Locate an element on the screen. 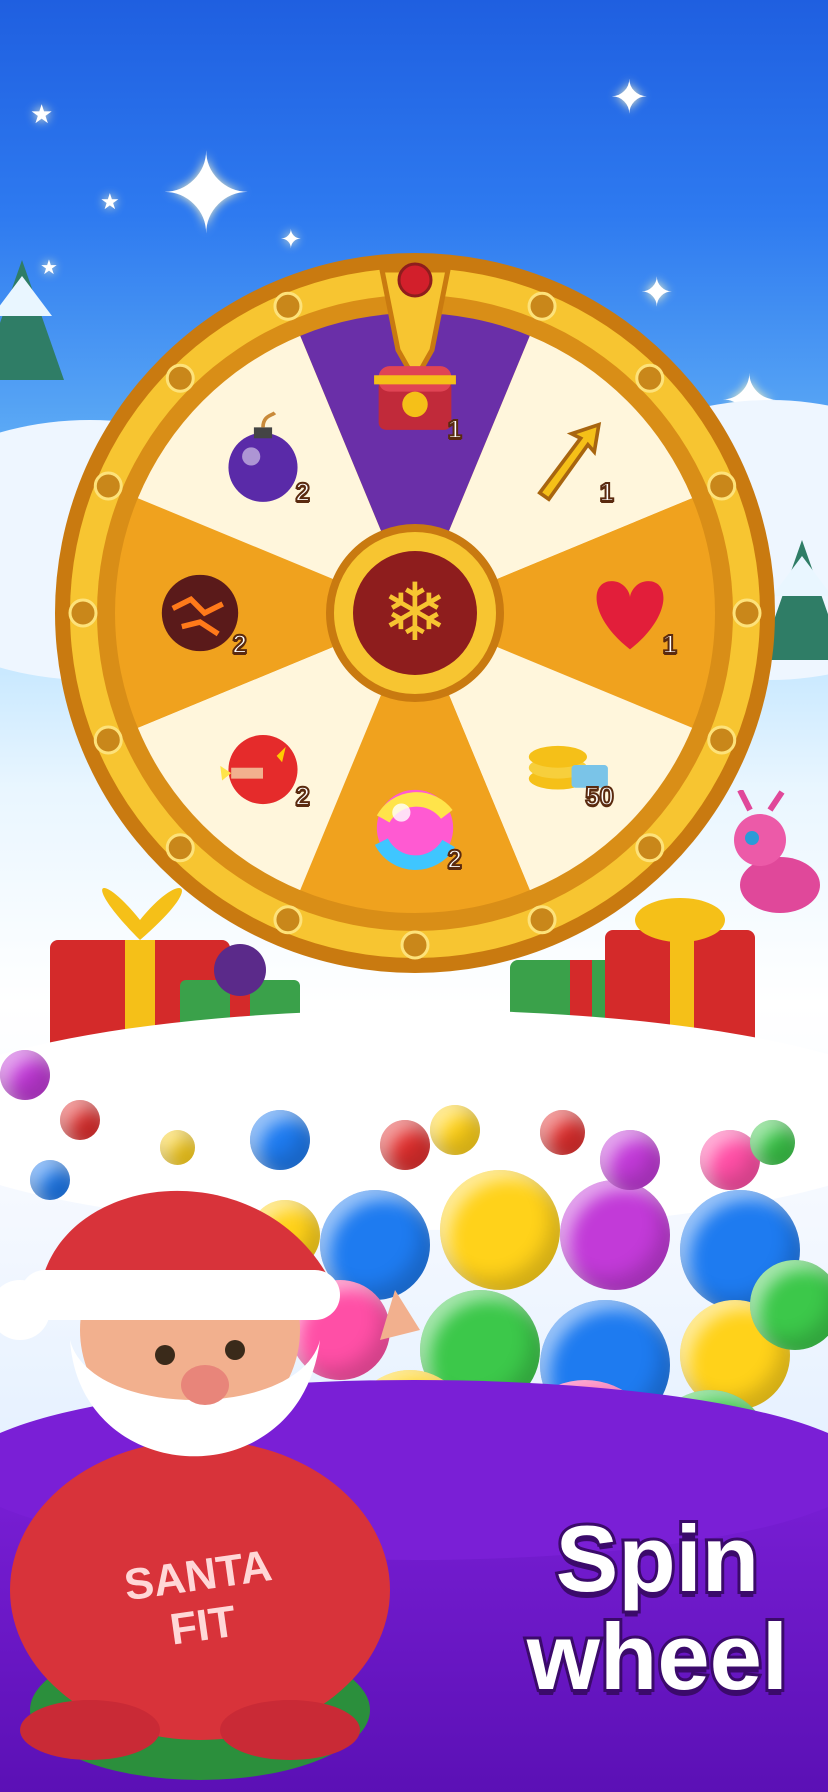 Image resolution: width=828 pixels, height=1792 pixels. wheel-prize-rainbow-bubble: 2 is located at coordinates (415, 828).